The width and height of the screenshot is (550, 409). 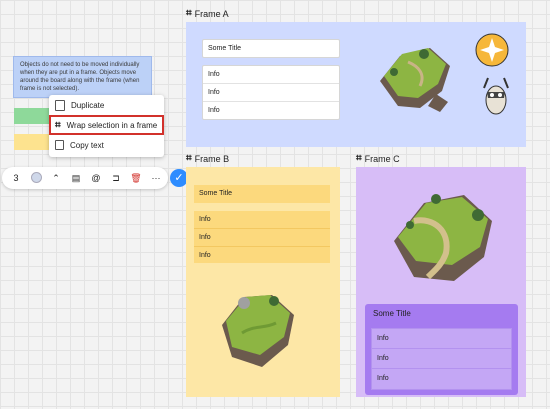 I want to click on chevron-up-icon: ⌃, so click(x=56, y=178).